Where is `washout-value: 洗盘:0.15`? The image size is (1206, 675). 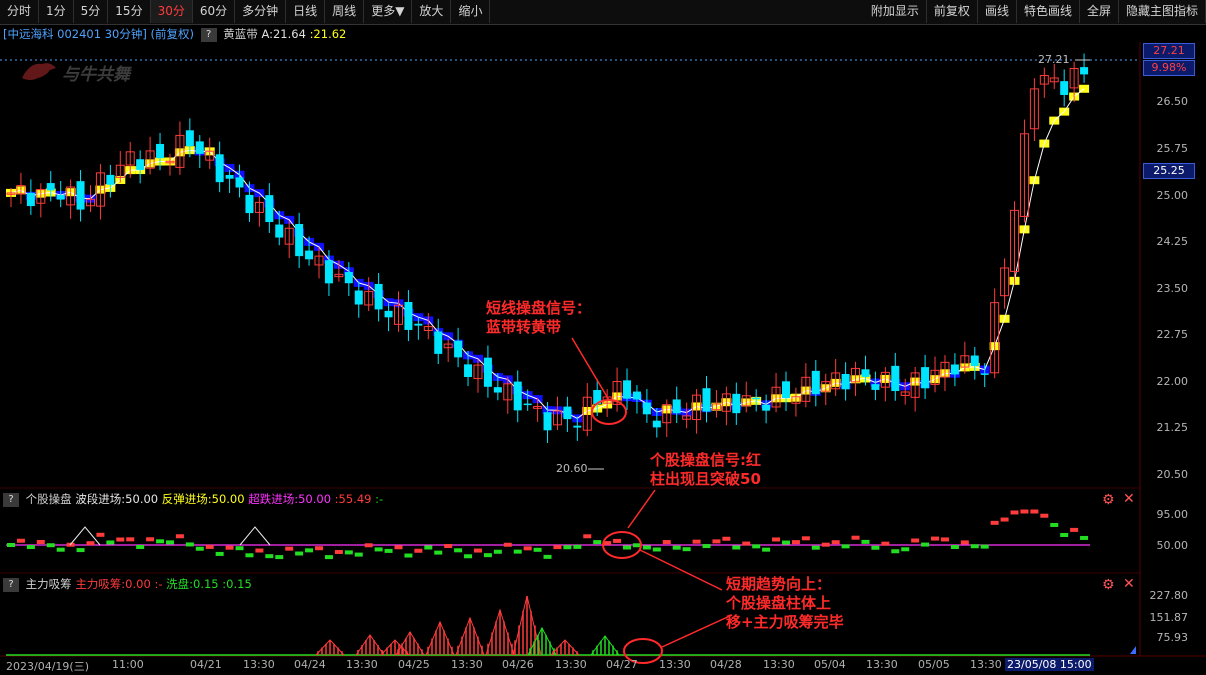
washout-value: 洗盘:0.15 is located at coordinates (192, 584).